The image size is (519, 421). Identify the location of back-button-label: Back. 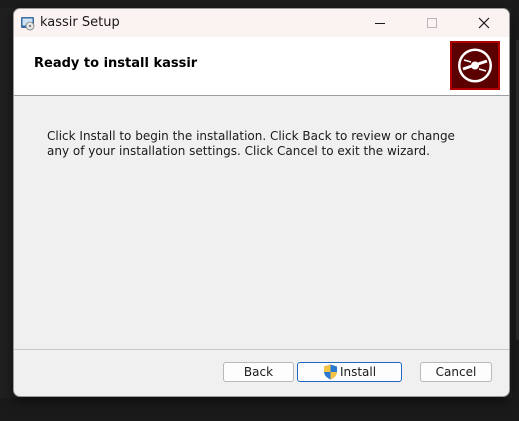
(258, 372).